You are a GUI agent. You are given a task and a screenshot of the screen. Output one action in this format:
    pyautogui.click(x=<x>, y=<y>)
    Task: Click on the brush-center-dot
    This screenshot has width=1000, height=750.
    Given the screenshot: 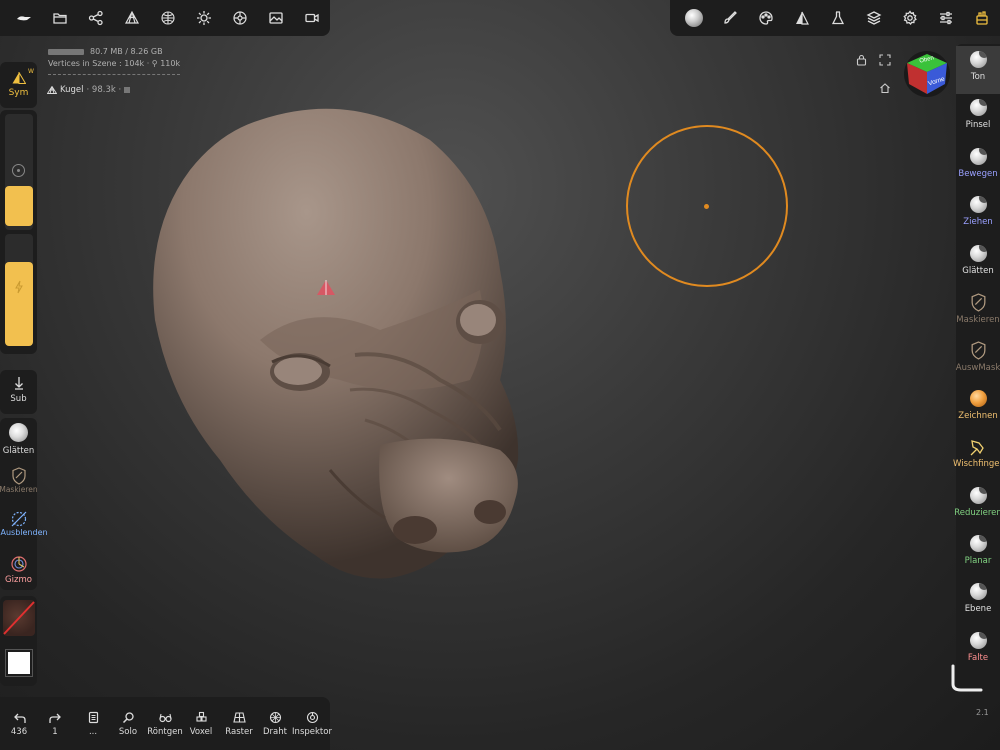 What is the action you would take?
    pyautogui.click(x=706, y=206)
    